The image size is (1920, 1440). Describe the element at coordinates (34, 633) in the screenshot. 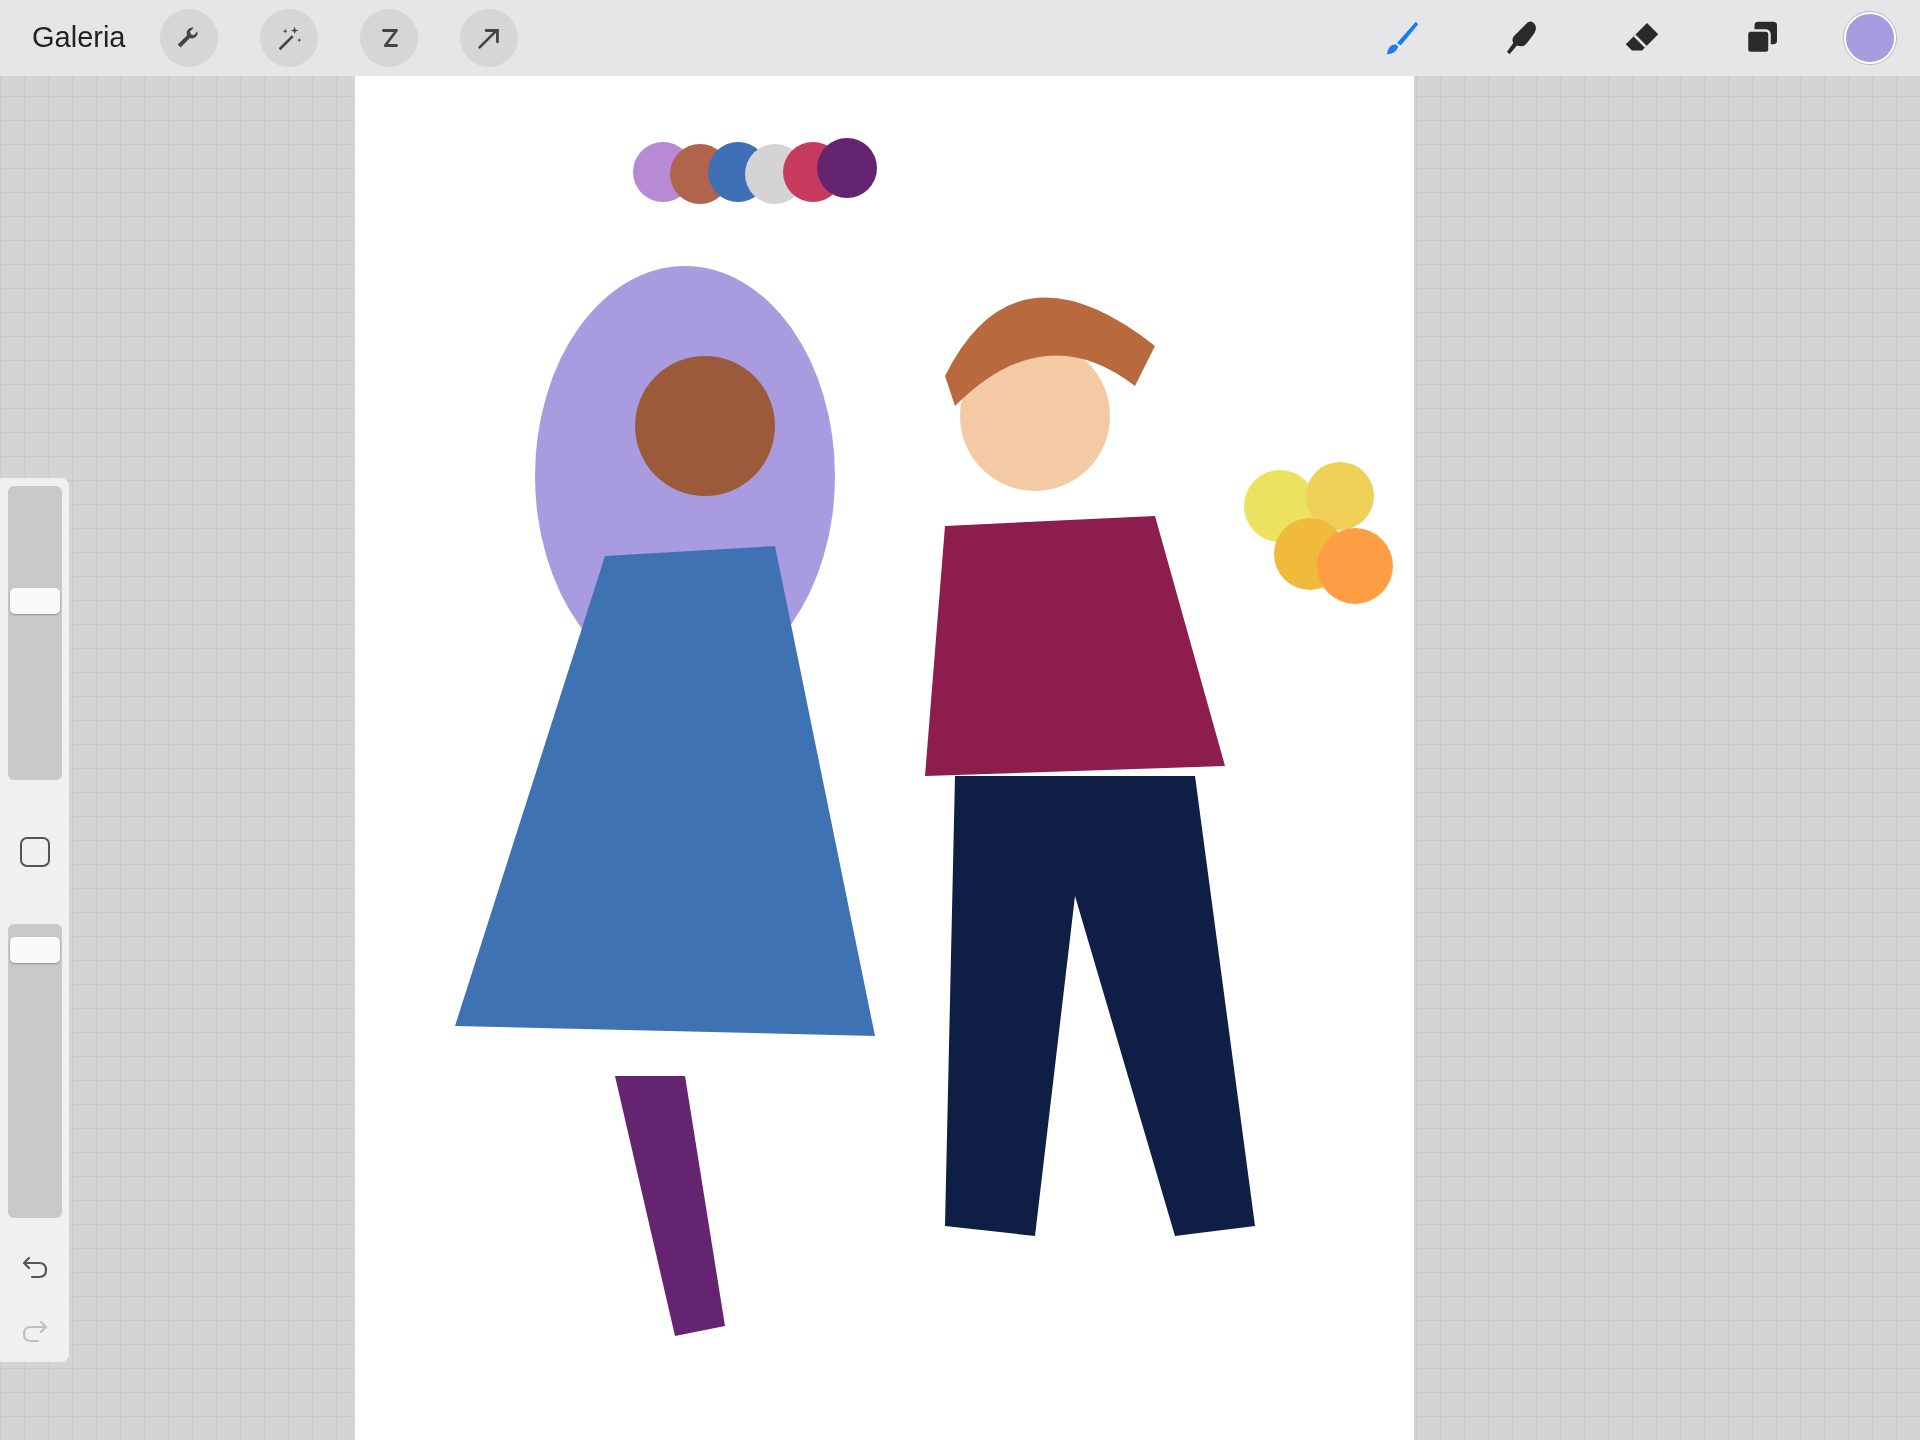

I see `brush-size-slider` at that location.